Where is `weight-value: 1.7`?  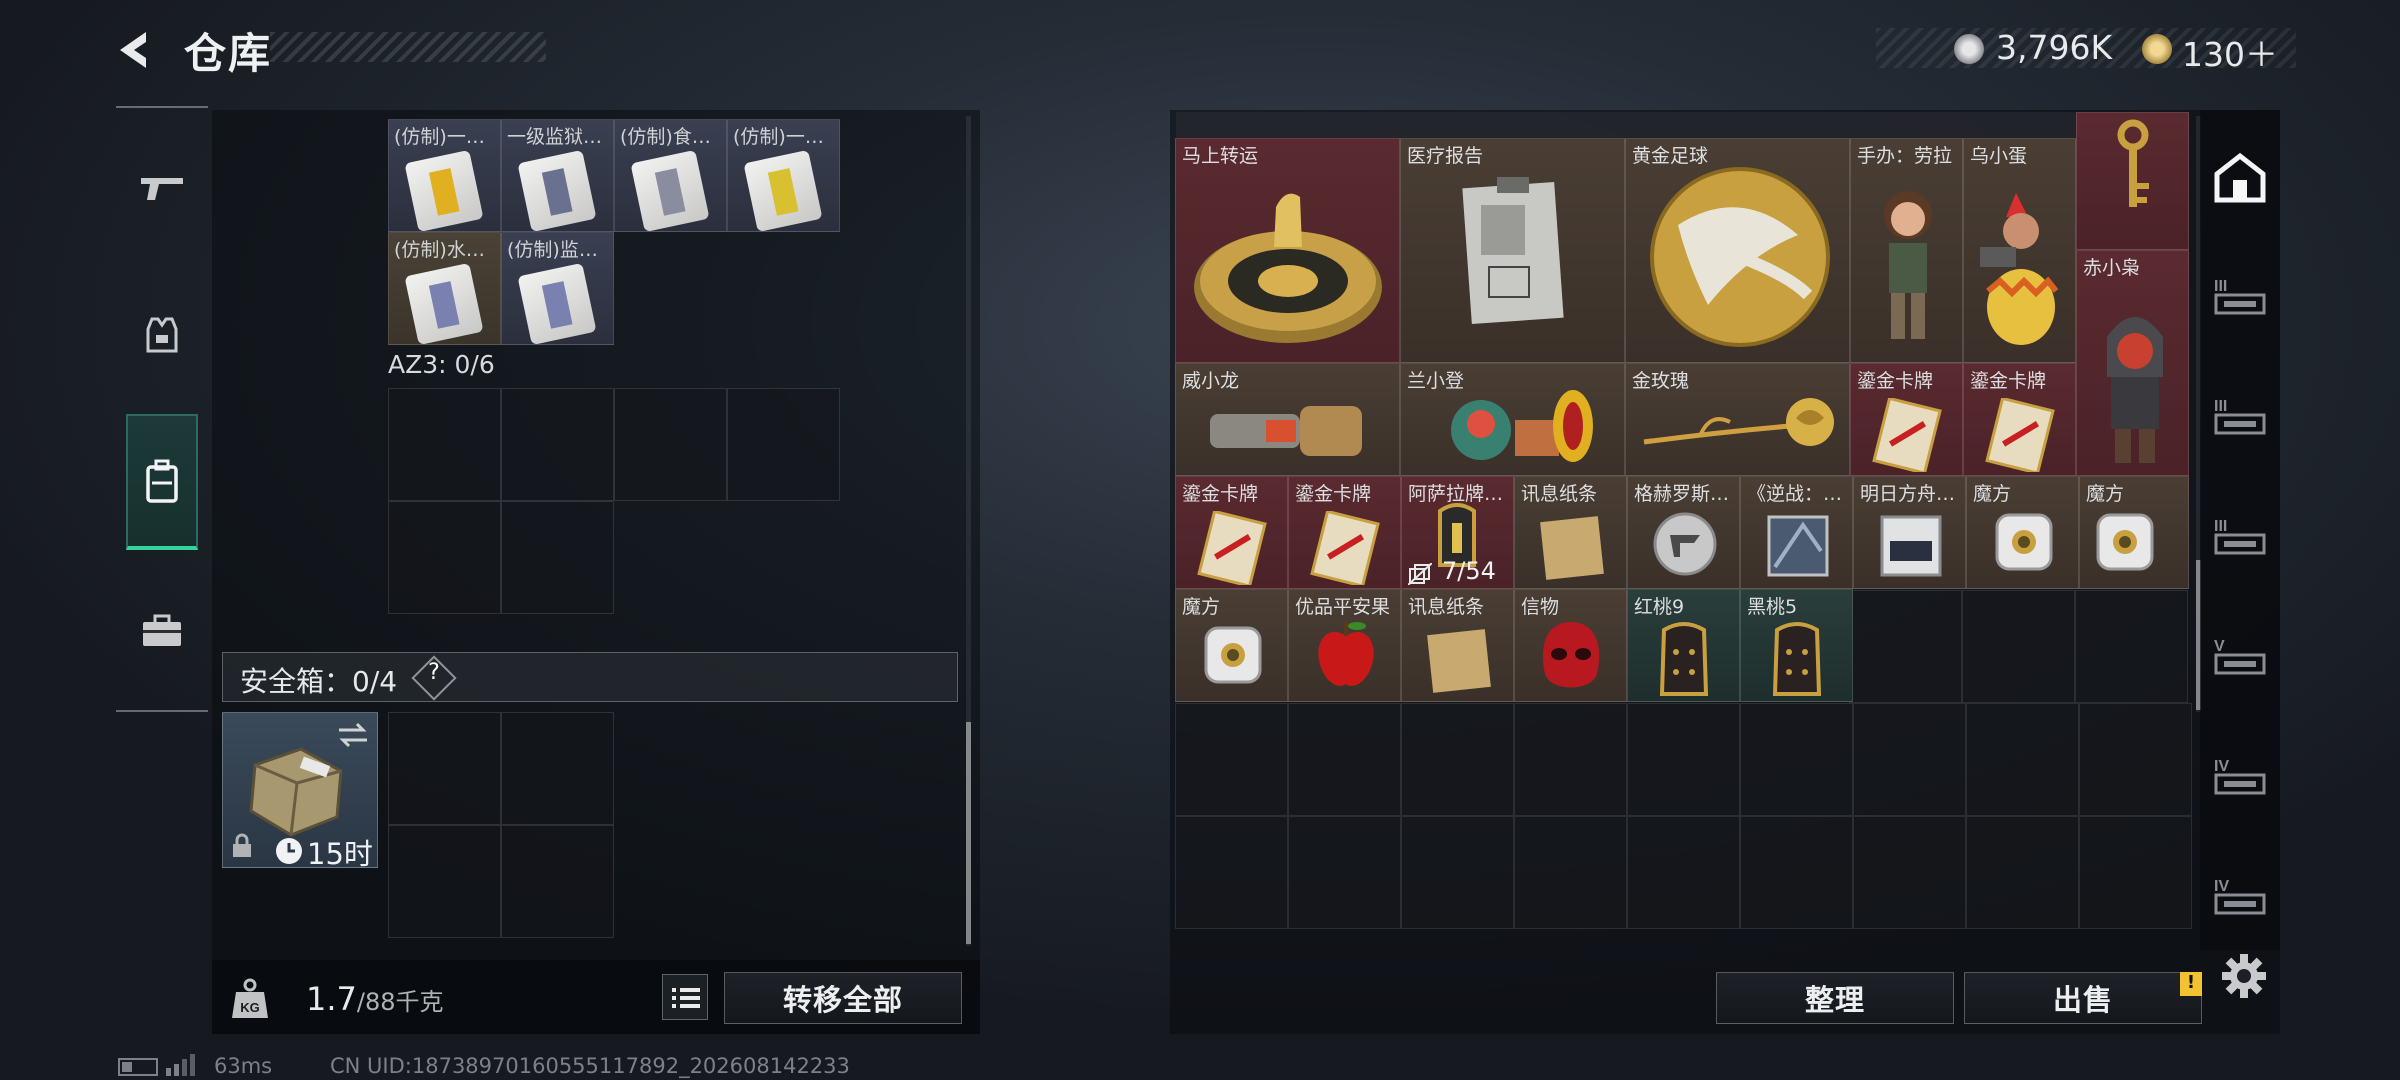
weight-value: 1.7 is located at coordinates (331, 999).